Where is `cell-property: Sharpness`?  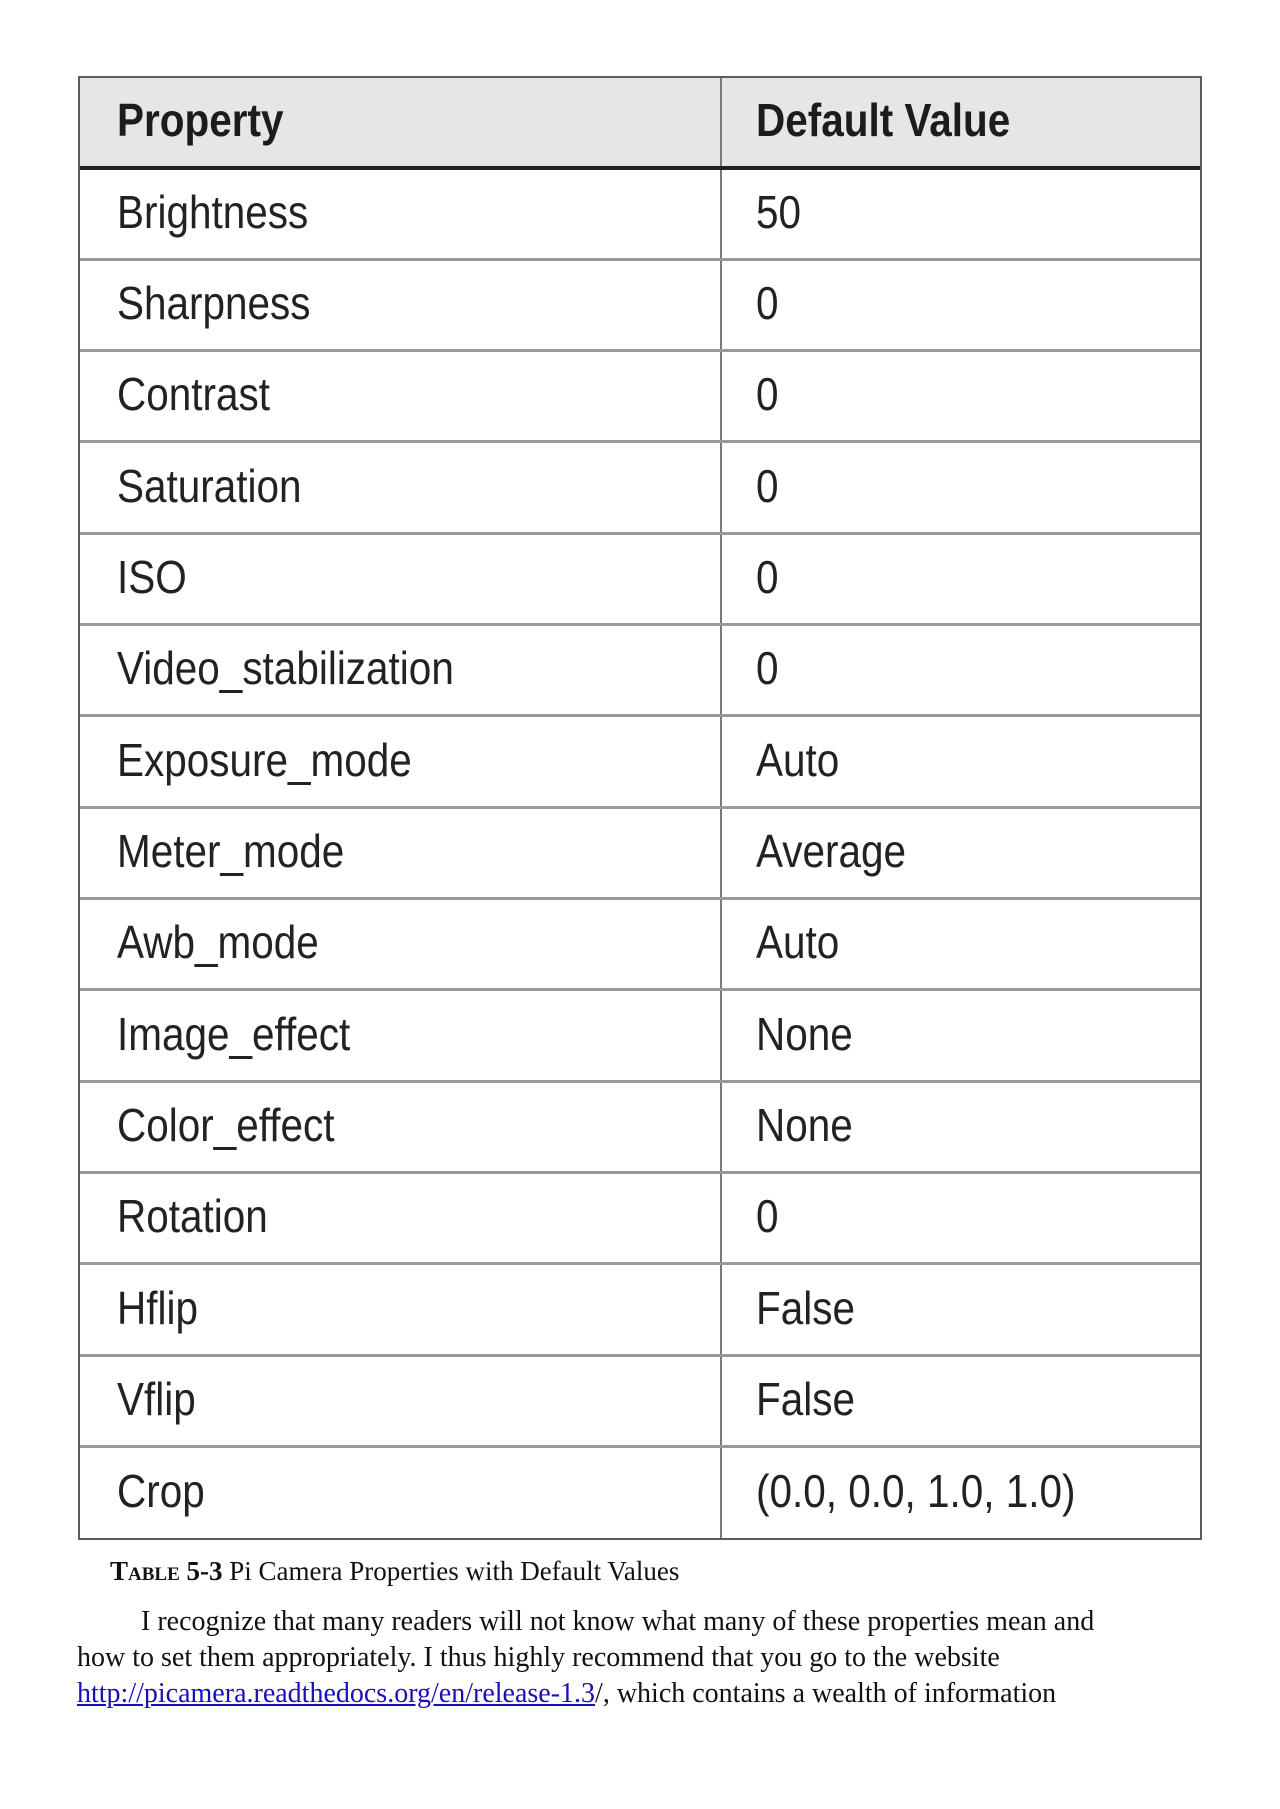 cell-property: Sharpness is located at coordinates (401, 304).